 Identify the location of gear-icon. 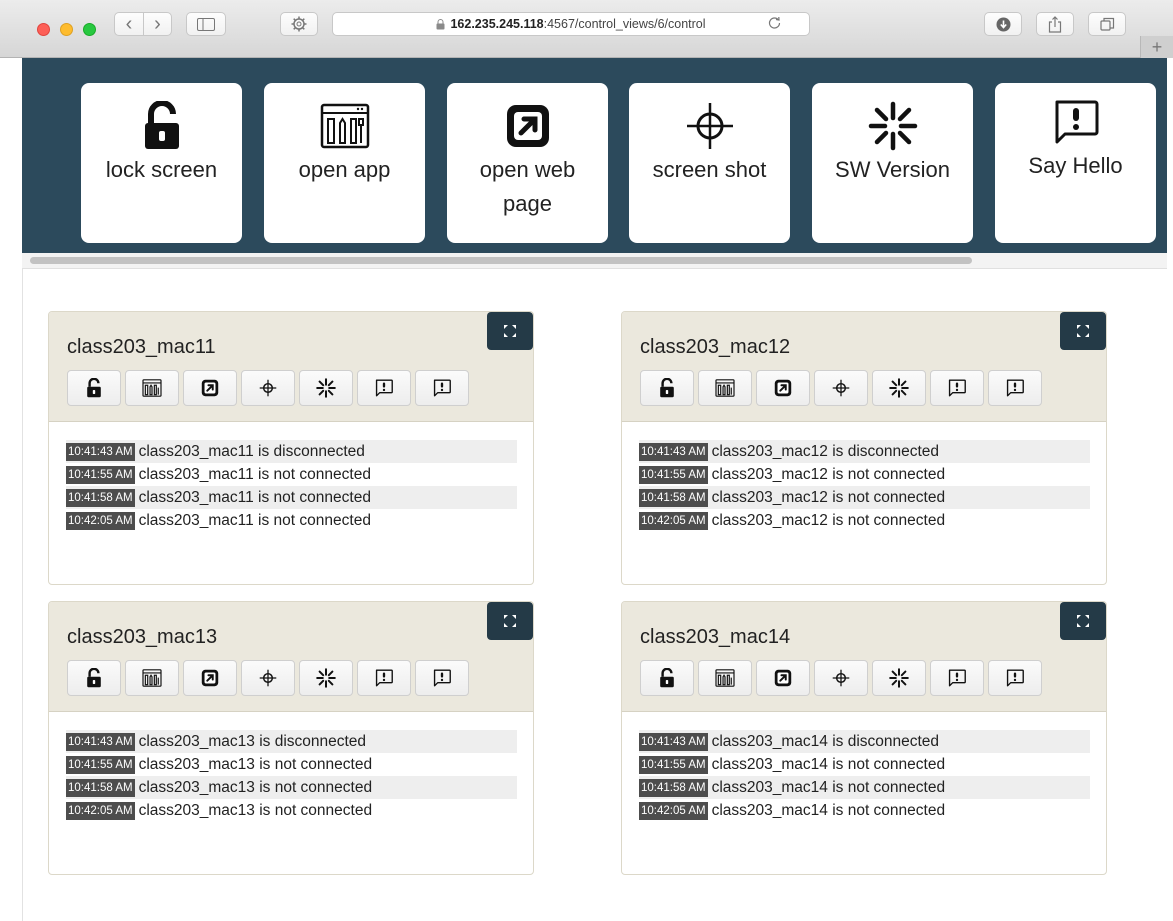
(299, 24).